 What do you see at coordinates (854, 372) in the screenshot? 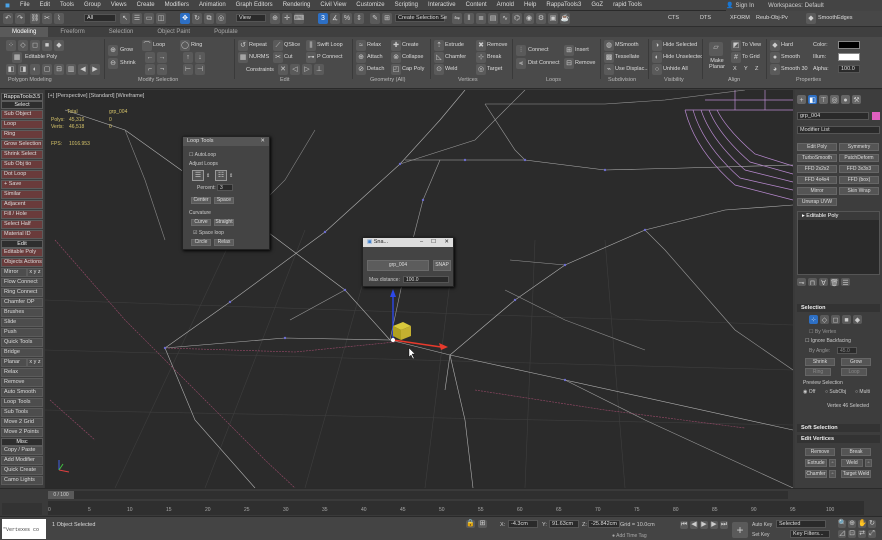
I see `loop-selection-button: Loop` at bounding box center [854, 372].